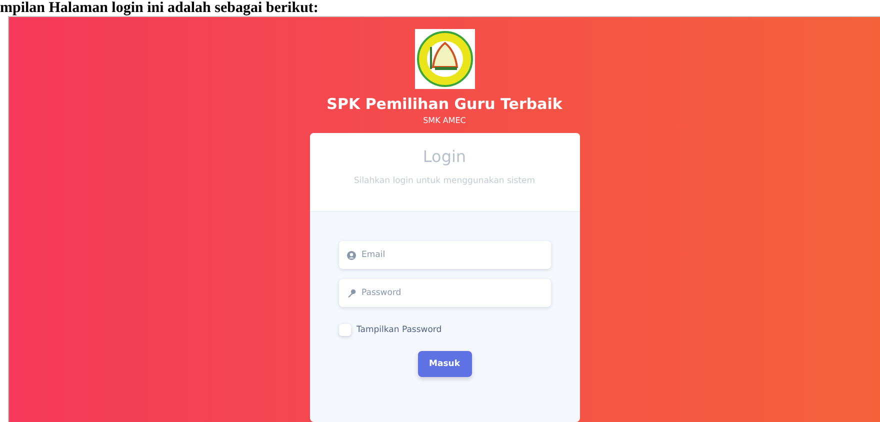 This screenshot has height=422, width=880. What do you see at coordinates (445, 181) in the screenshot?
I see `login-subtitle: Silahkan login untuk menggunakan sistem` at bounding box center [445, 181].